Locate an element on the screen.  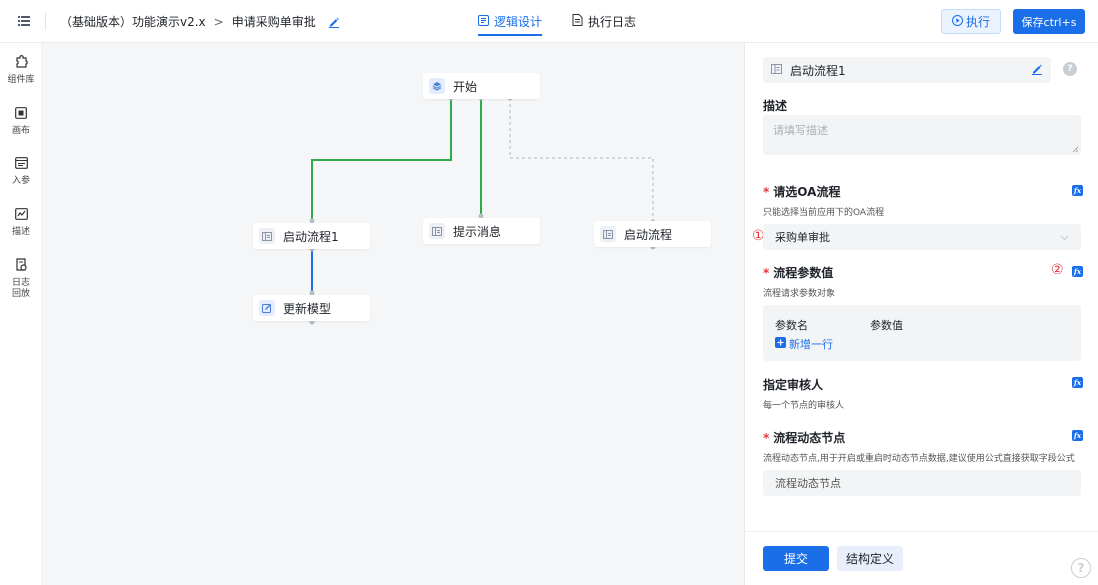
rail-item-component-library: 组件库 is located at coordinates (21, 70).